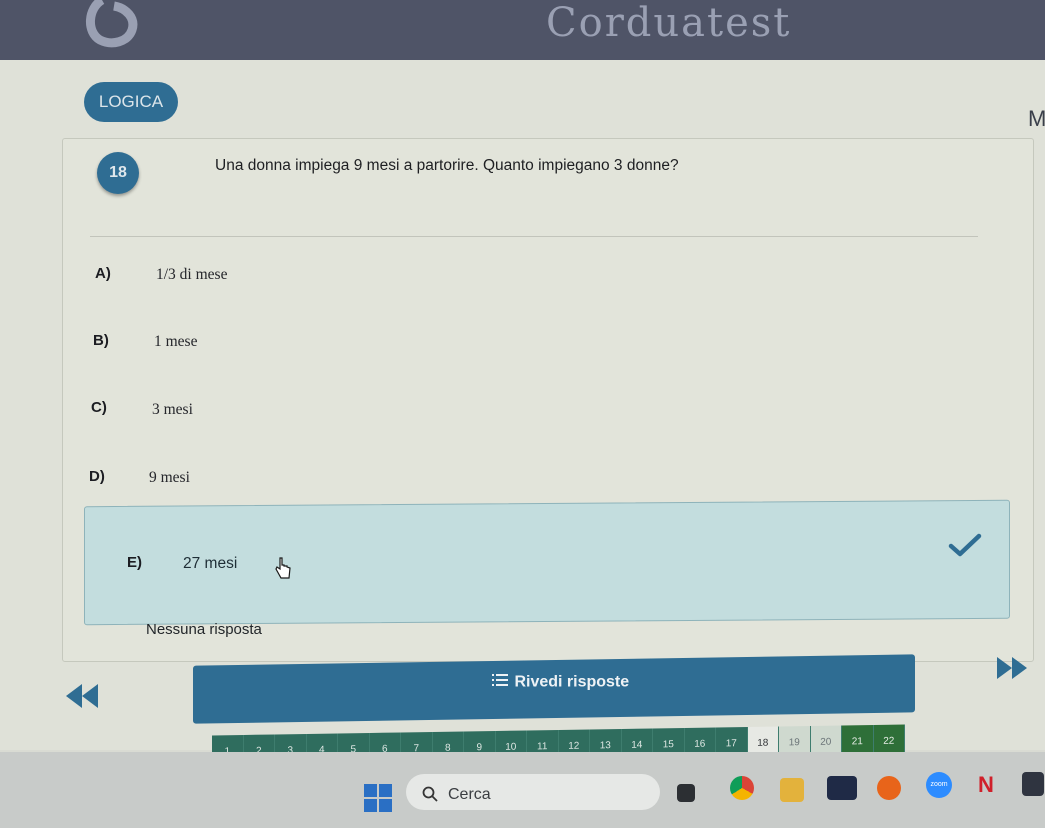 This screenshot has width=1045, height=828. I want to click on option-letter: B), so click(101, 340).